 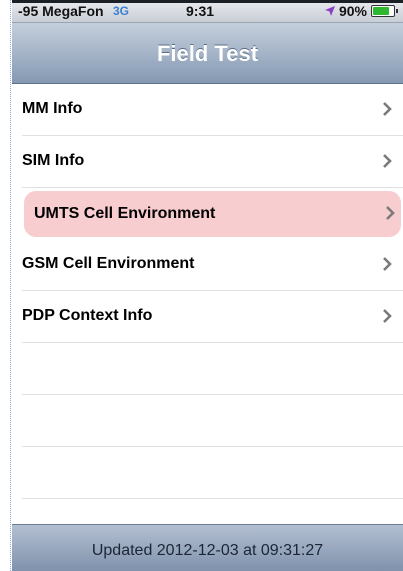 What do you see at coordinates (61, 11) in the screenshot?
I see `carrier-signal: -95 MegaFon` at bounding box center [61, 11].